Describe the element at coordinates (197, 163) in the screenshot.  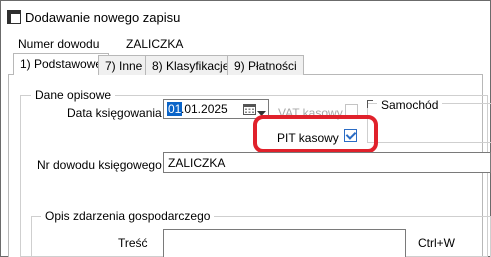
I see `nr-dowodu-ksiegowego-value: ZALICZKA` at that location.